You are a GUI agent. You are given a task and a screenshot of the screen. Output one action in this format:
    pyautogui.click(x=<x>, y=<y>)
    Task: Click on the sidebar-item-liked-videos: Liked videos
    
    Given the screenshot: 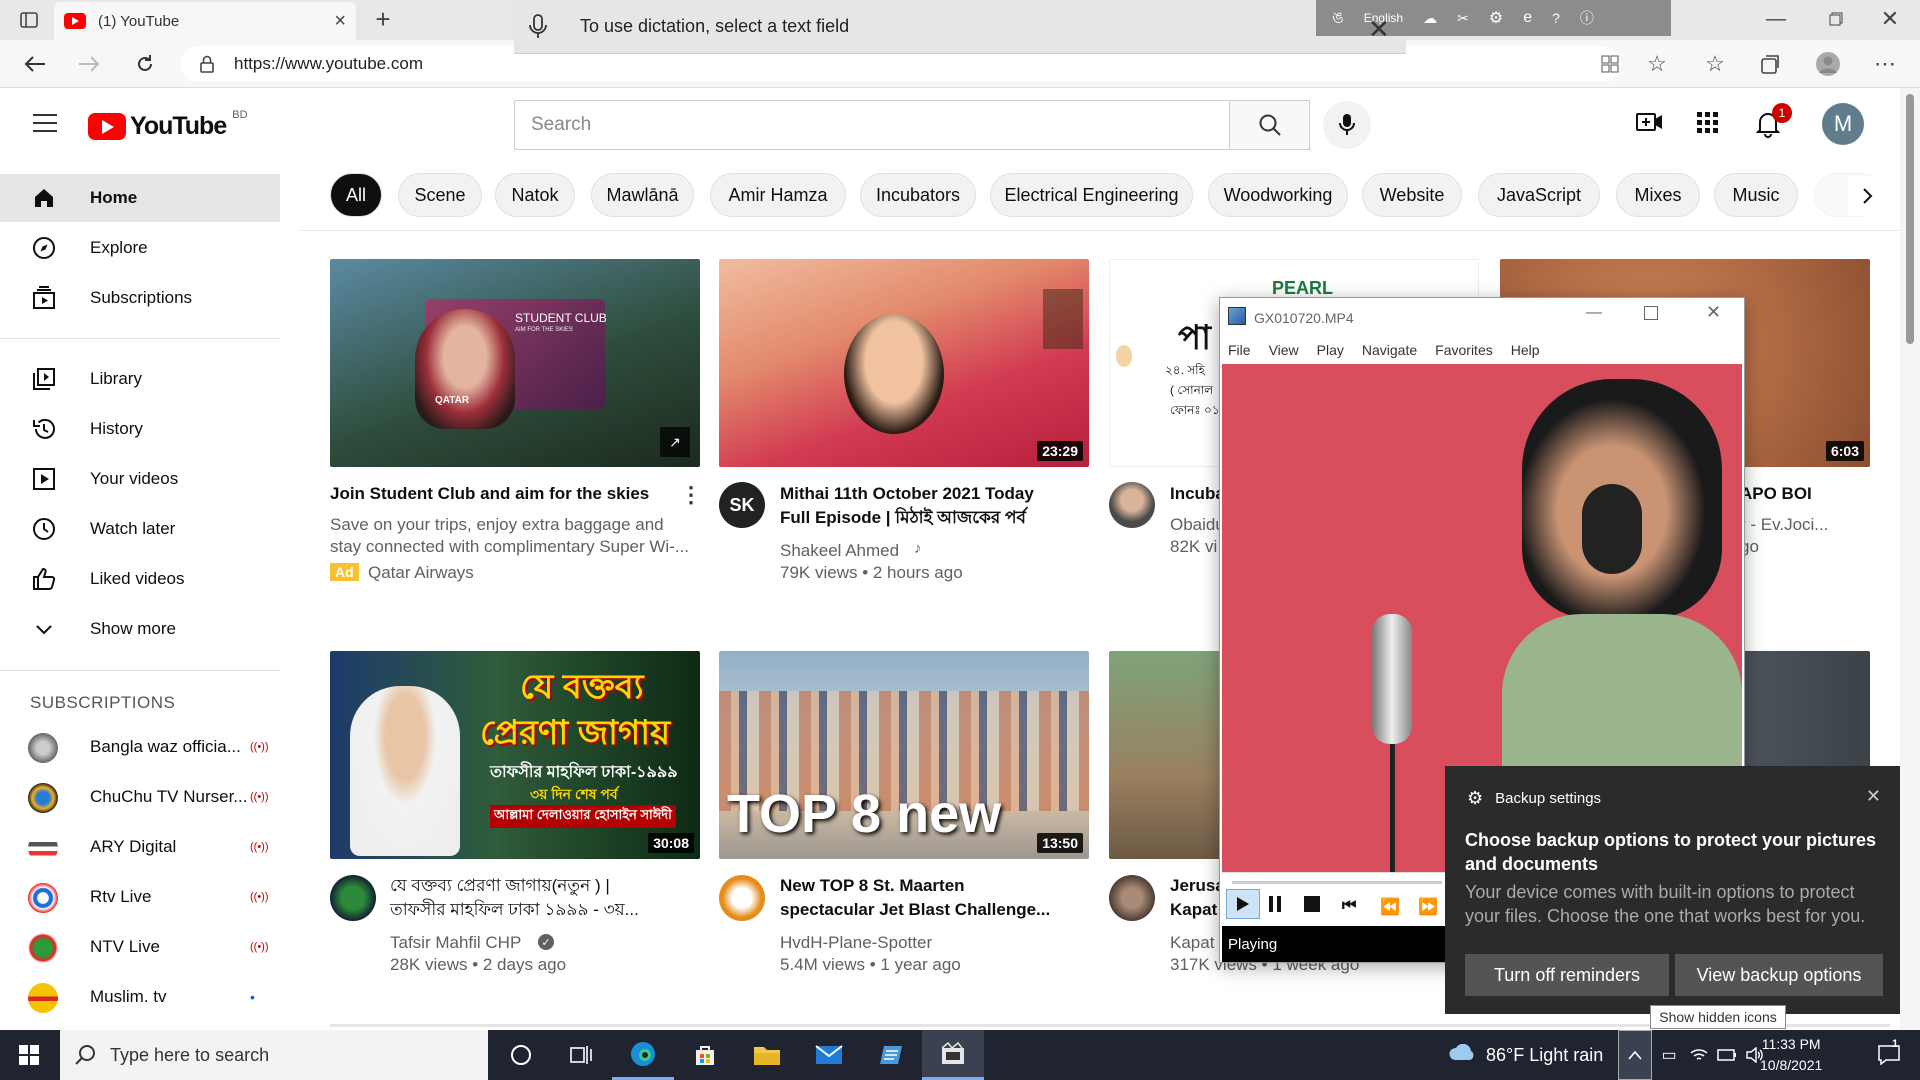 What is the action you would take?
    pyautogui.click(x=140, y=579)
    